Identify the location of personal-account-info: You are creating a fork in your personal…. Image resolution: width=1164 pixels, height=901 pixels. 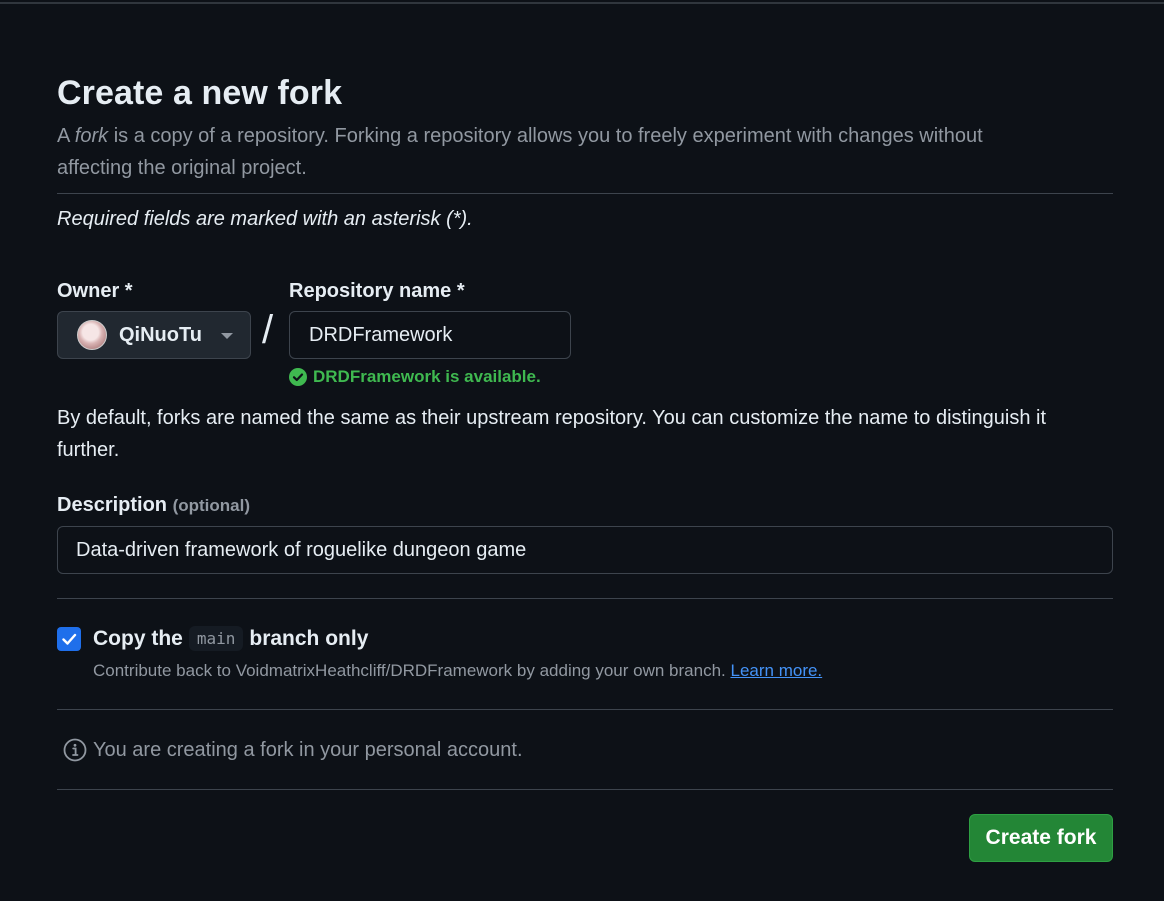
(293, 750).